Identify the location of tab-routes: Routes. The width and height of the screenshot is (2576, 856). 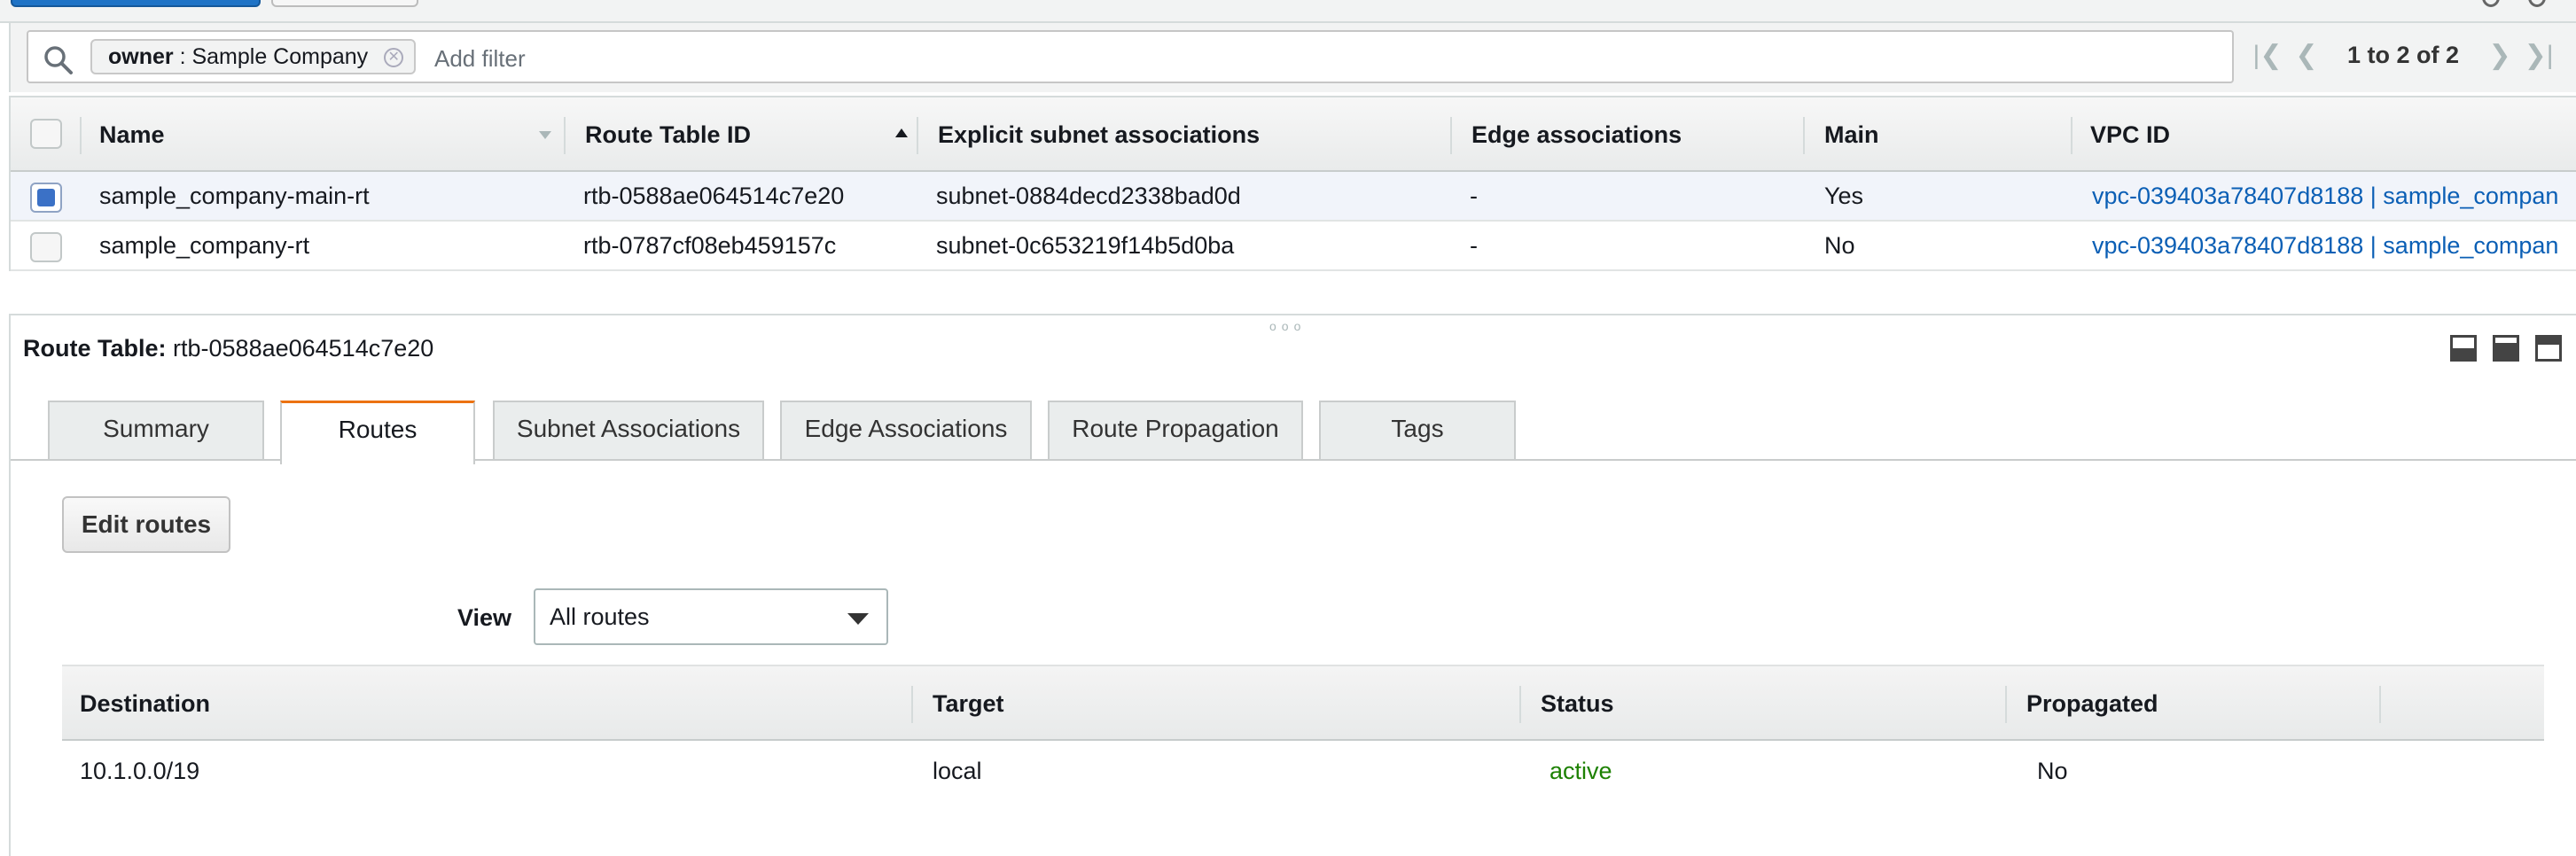
(377, 432).